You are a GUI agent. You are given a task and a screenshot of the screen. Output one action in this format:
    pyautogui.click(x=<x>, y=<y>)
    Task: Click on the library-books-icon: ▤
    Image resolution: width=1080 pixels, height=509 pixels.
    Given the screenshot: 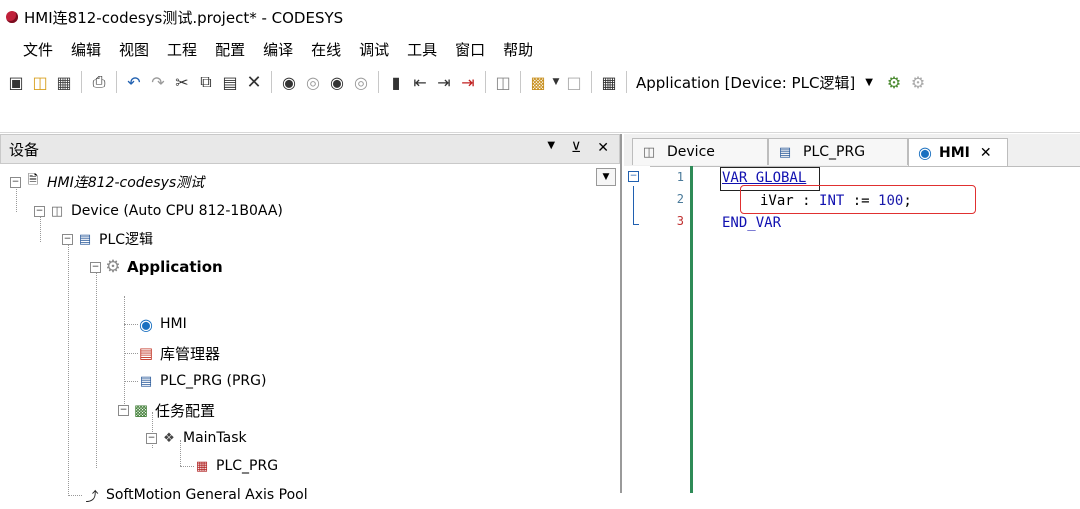 What is the action you would take?
    pyautogui.click(x=146, y=353)
    